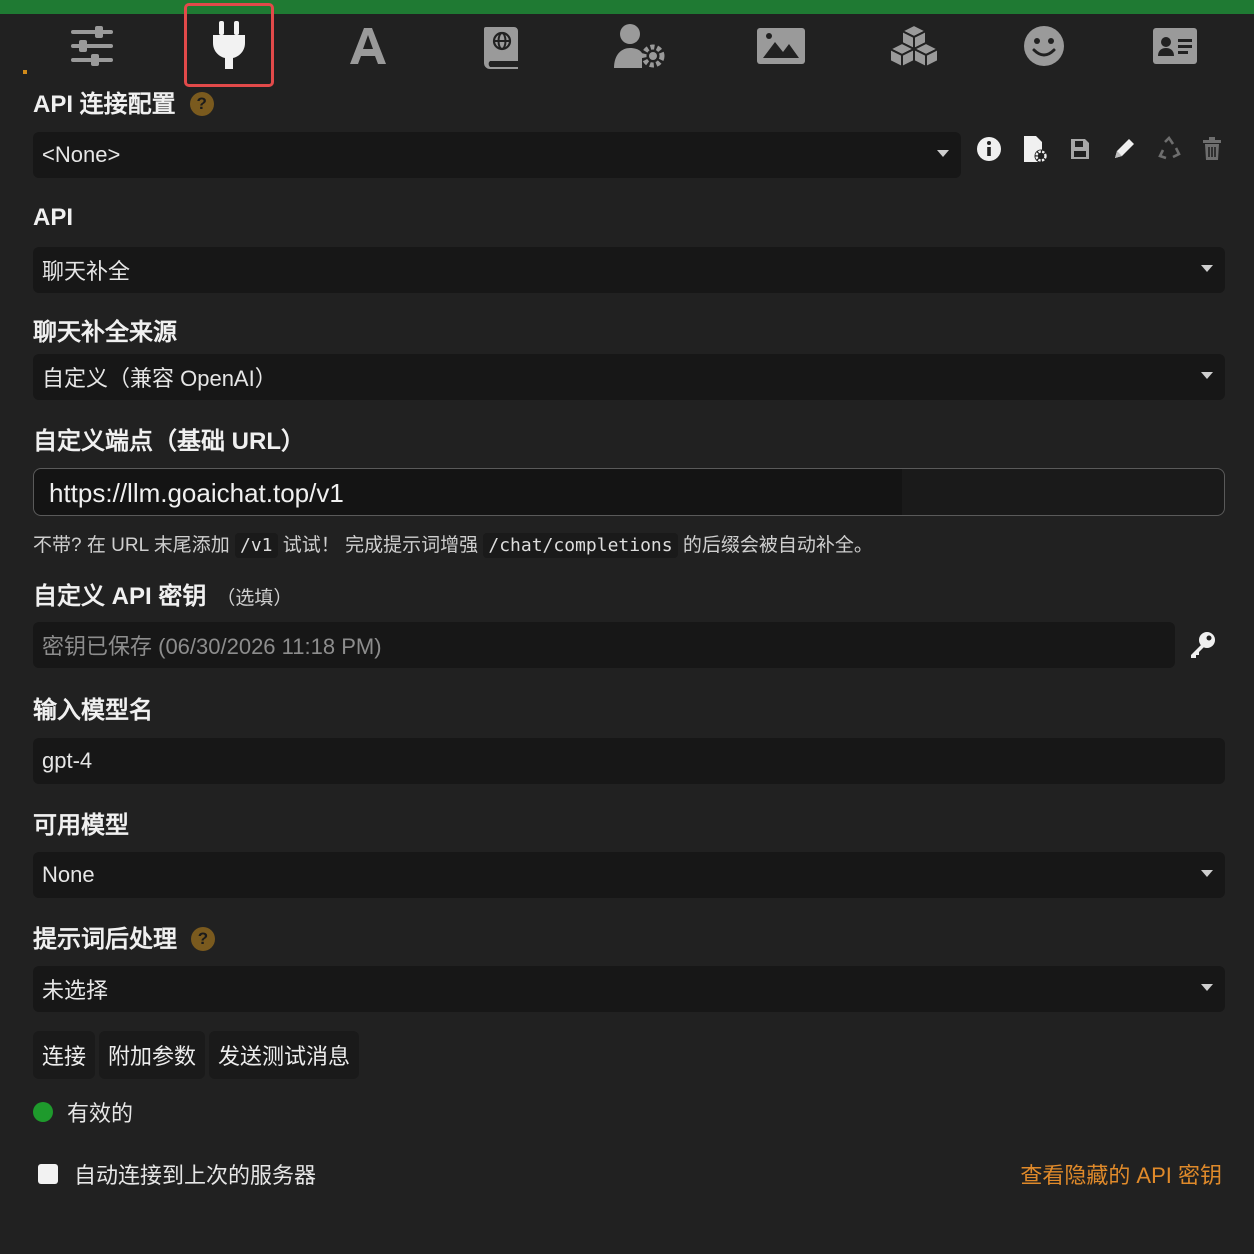 This screenshot has height=1254, width=1254. What do you see at coordinates (629, 492) in the screenshot?
I see `endpoint-url-input: https://llm.goaichat.top/v1` at bounding box center [629, 492].